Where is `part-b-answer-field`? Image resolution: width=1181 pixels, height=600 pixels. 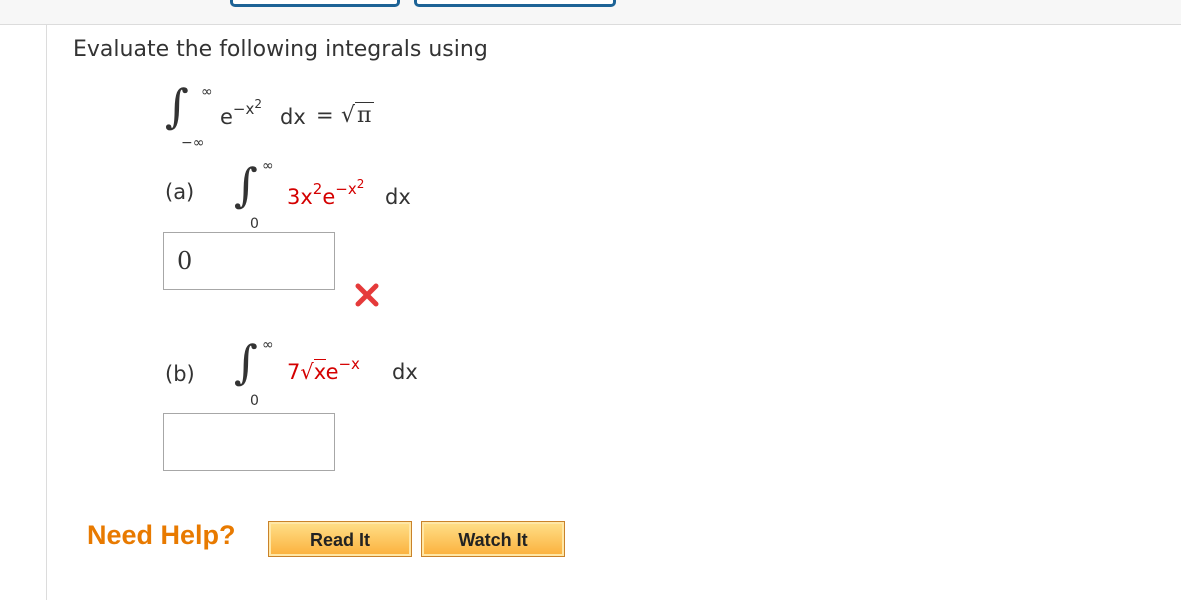
part-b-answer-field is located at coordinates (249, 442).